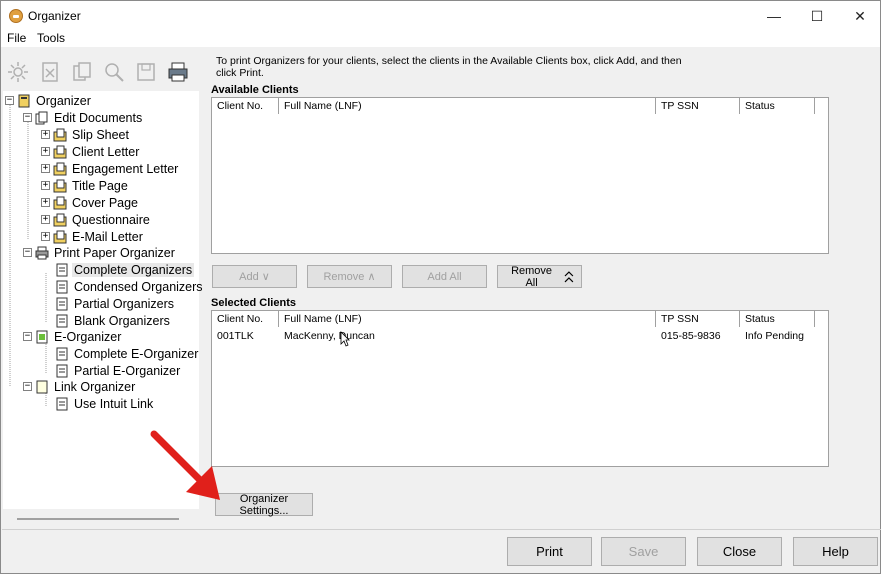  I want to click on documents-stack-icon, so click(41, 117).